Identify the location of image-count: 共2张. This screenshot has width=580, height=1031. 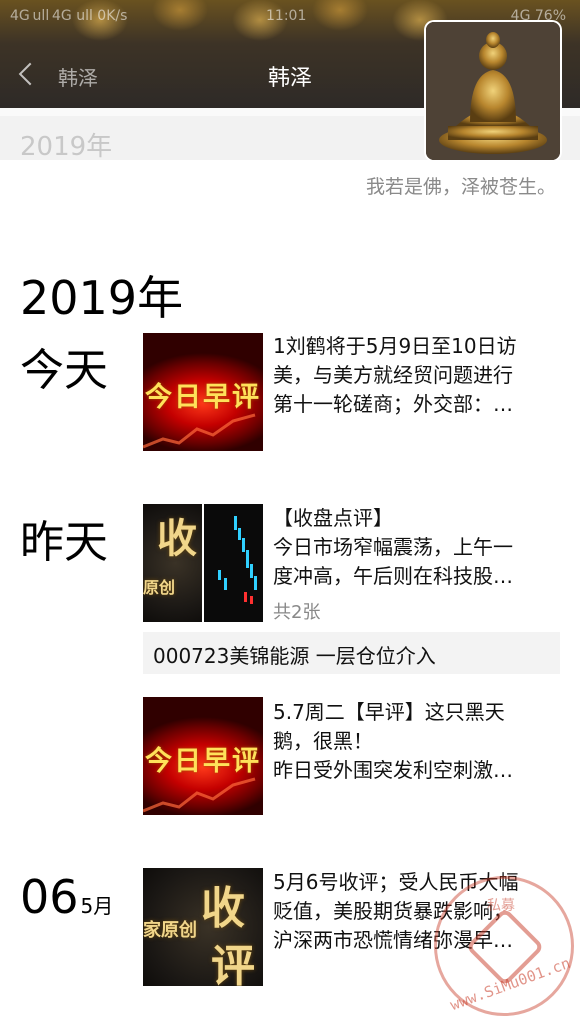
(297, 612).